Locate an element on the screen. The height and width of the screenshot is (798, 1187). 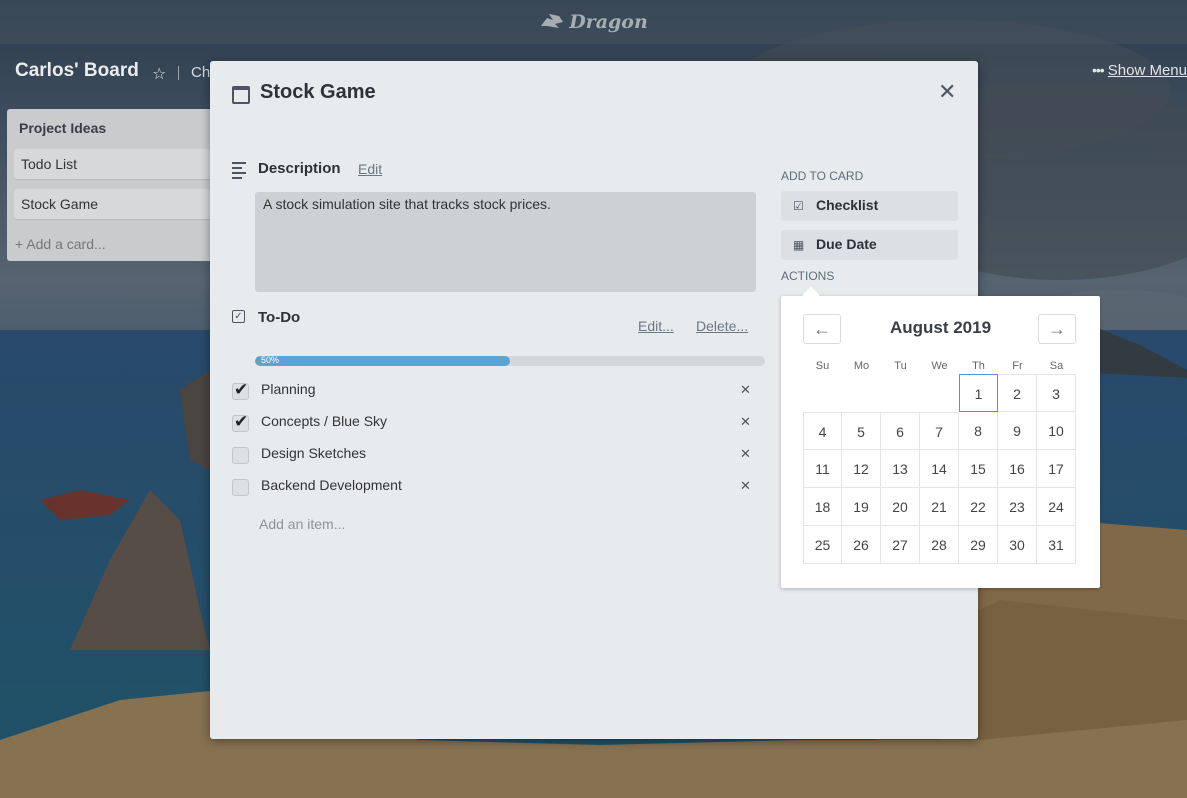
calendar-day: 10 is located at coordinates (1056, 431).